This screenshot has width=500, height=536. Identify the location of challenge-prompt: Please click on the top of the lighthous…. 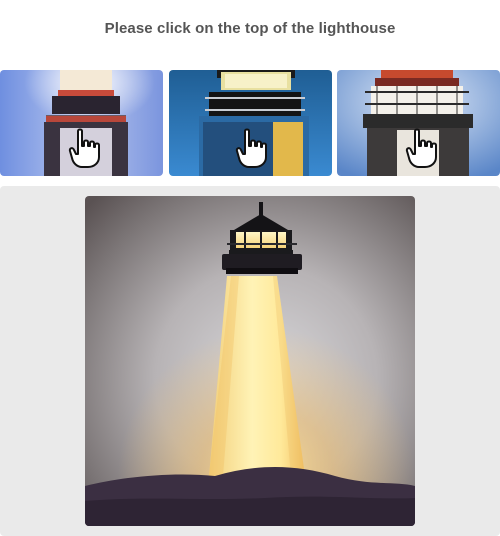
(250, 28).